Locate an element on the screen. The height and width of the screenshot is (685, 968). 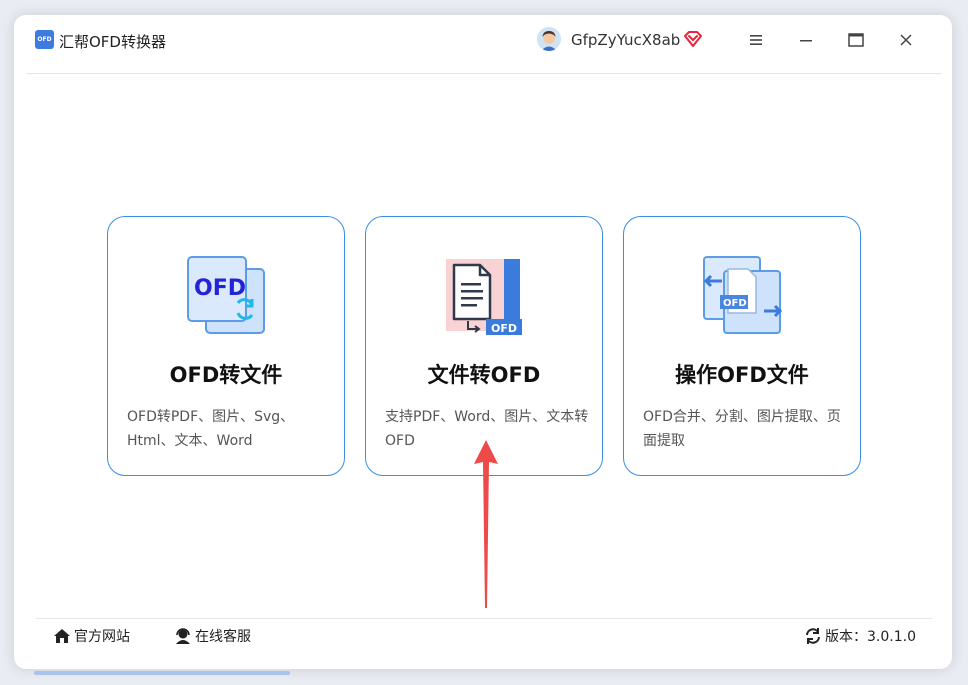
card-file-to-ofd: OFD 文件转OFD 支持PDF、Word、图片、文本转OFD is located at coordinates (484, 346).